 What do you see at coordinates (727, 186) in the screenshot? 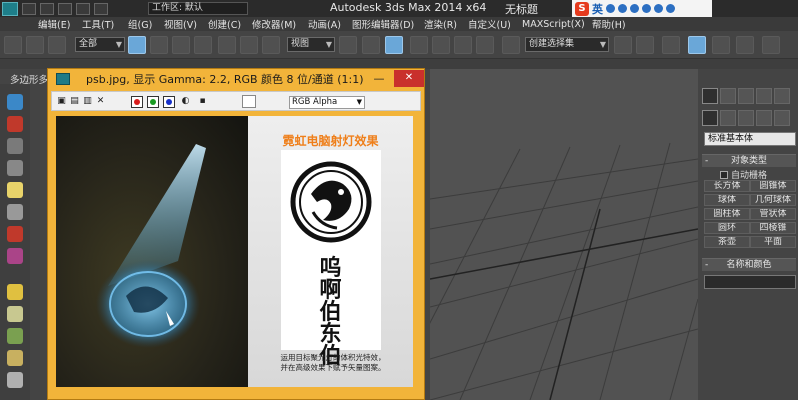
I see `box-button: 长方体` at bounding box center [727, 186].